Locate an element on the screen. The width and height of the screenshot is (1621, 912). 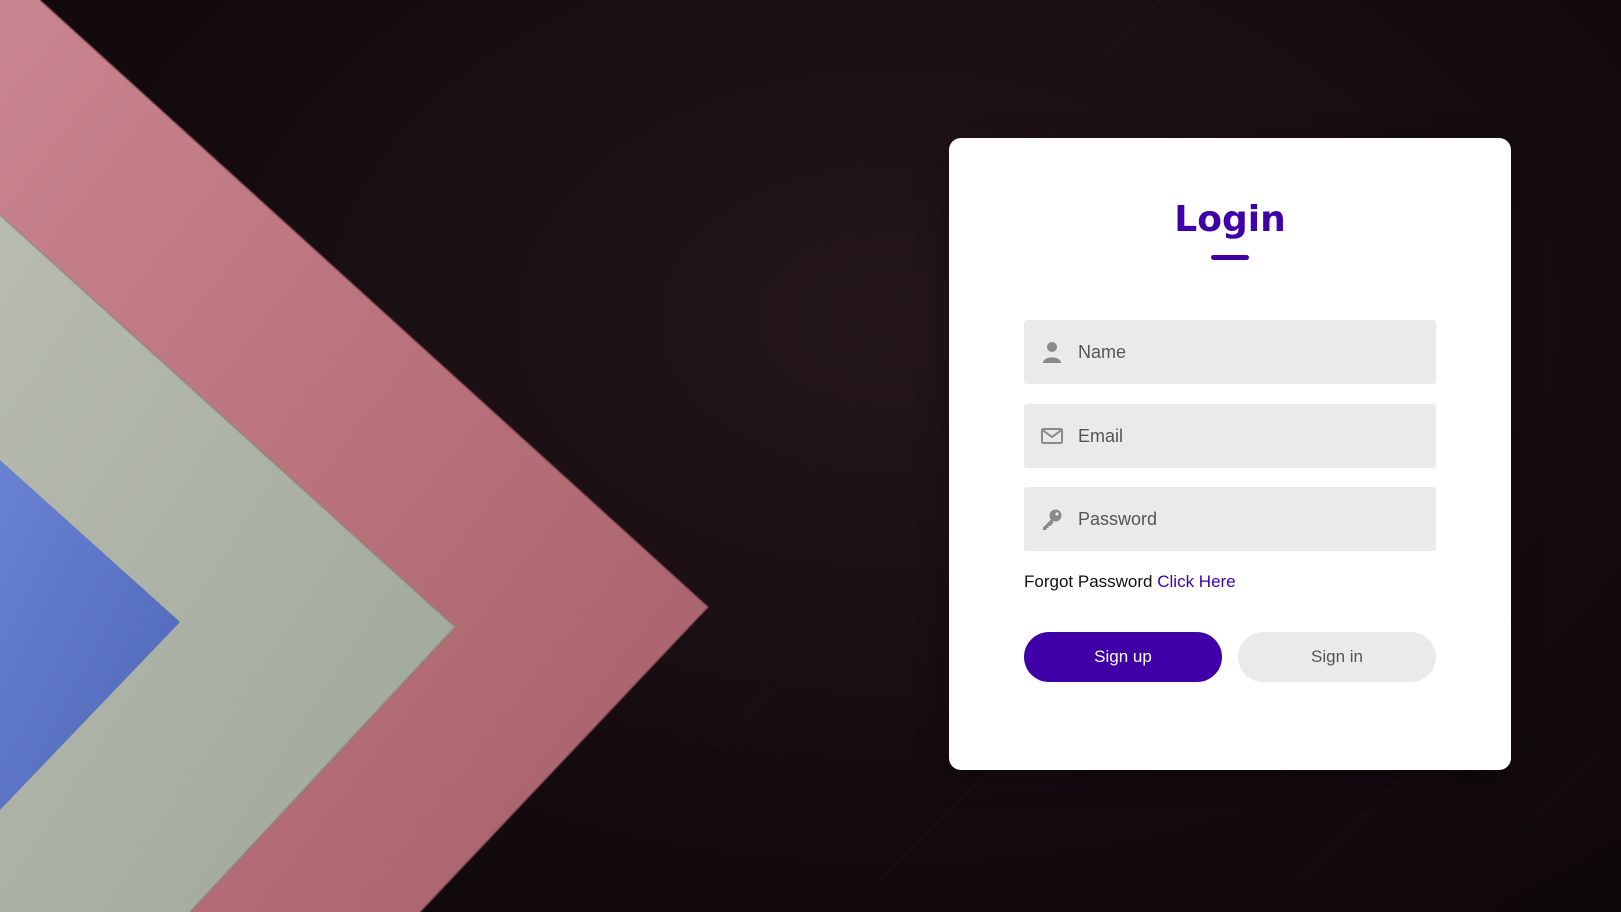
email-field is located at coordinates (1230, 436).